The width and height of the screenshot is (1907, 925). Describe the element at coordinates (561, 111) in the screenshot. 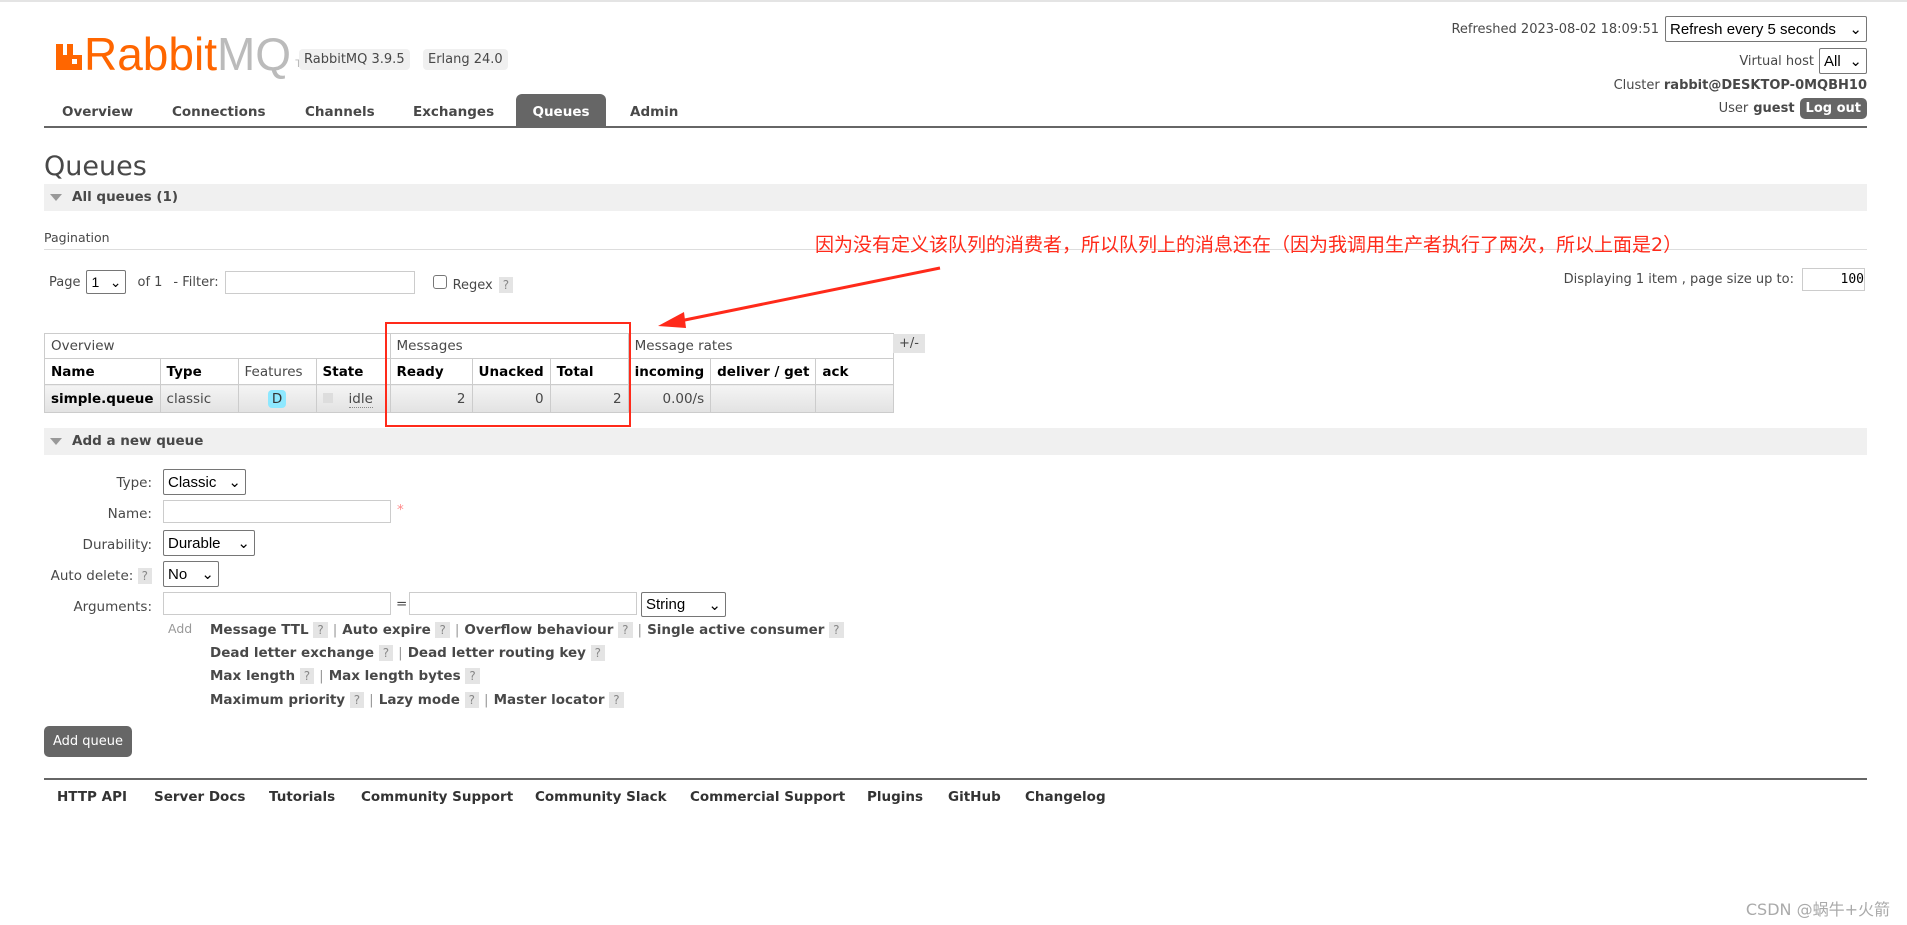

I see `tab-queues: Queues` at that location.